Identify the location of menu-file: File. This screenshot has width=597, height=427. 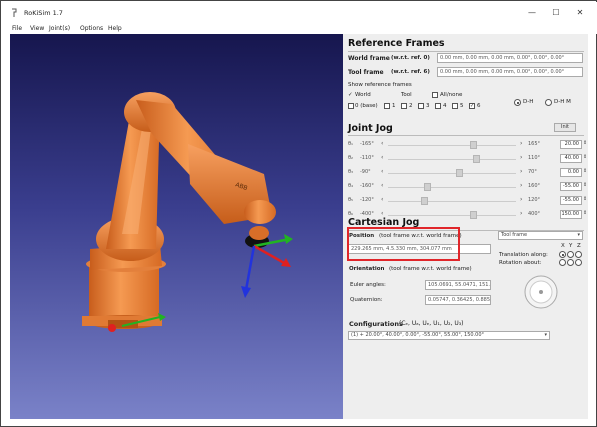
(17, 28).